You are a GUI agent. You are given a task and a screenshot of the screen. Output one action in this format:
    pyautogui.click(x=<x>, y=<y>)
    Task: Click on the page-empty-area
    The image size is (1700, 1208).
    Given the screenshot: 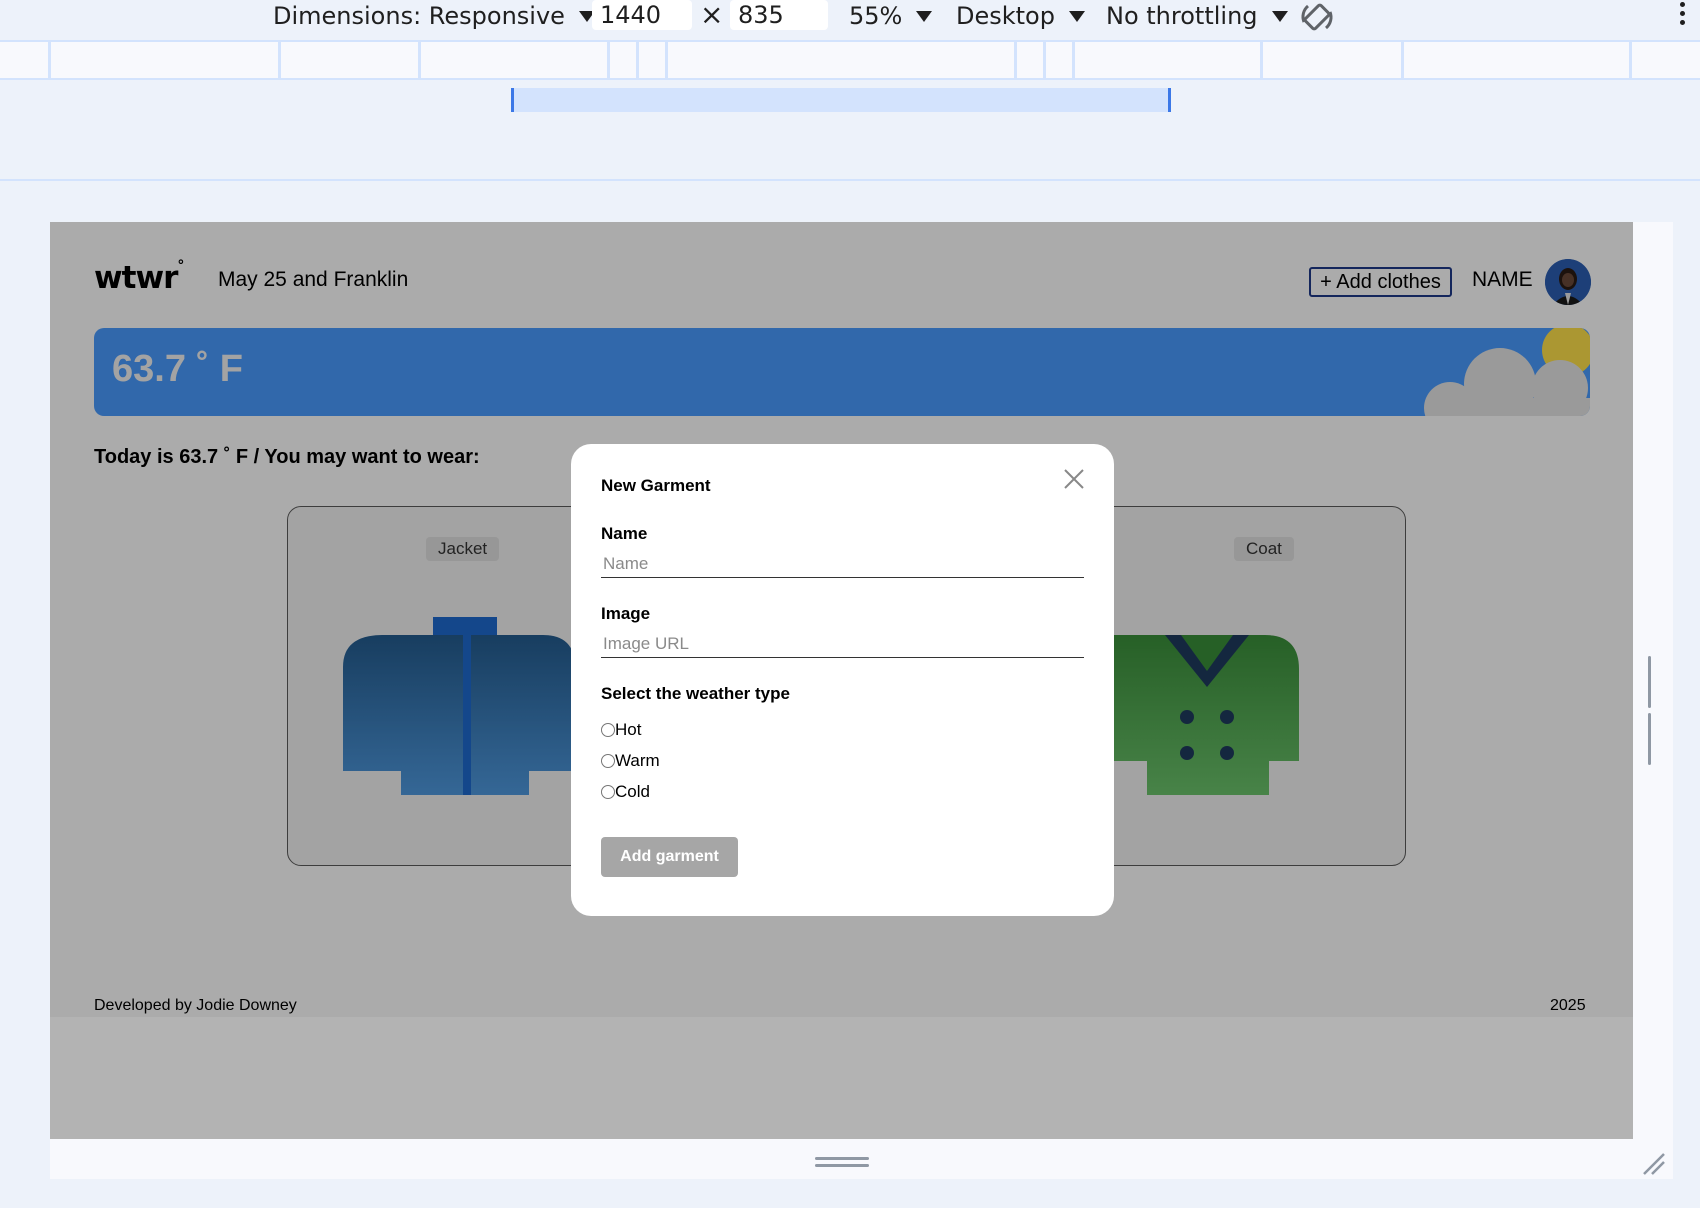 What is the action you would take?
    pyautogui.click(x=841, y=1078)
    